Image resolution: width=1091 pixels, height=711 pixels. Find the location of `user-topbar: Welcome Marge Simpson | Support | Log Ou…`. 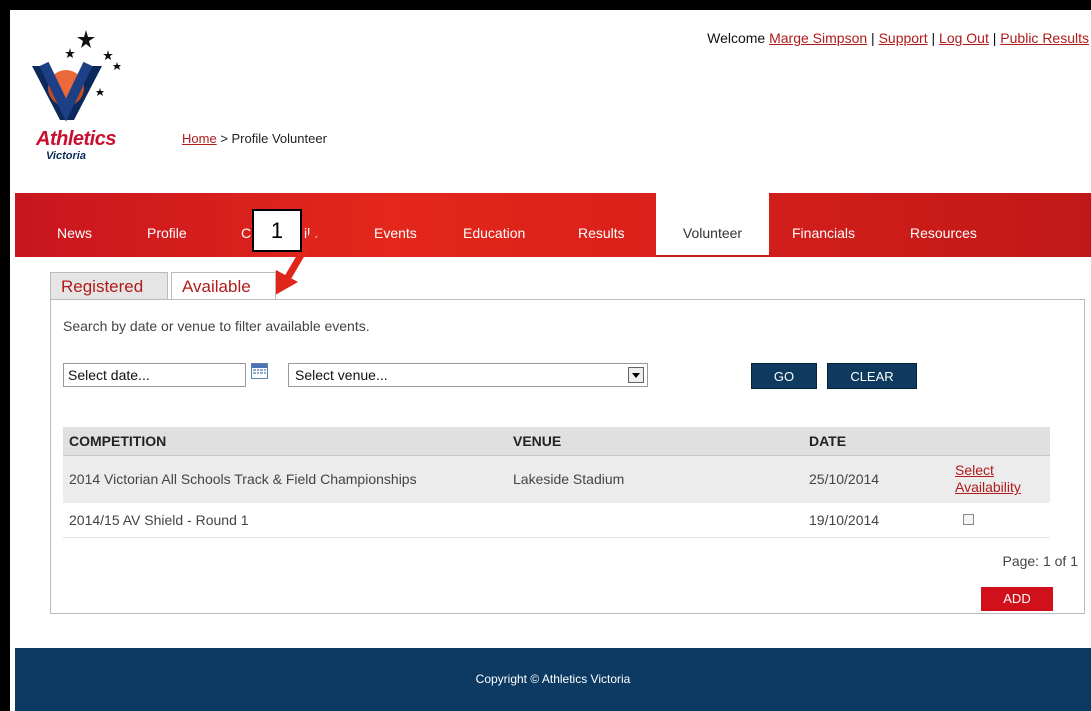

user-topbar: Welcome Marge Simpson | Support | Log Ou… is located at coordinates (898, 38).